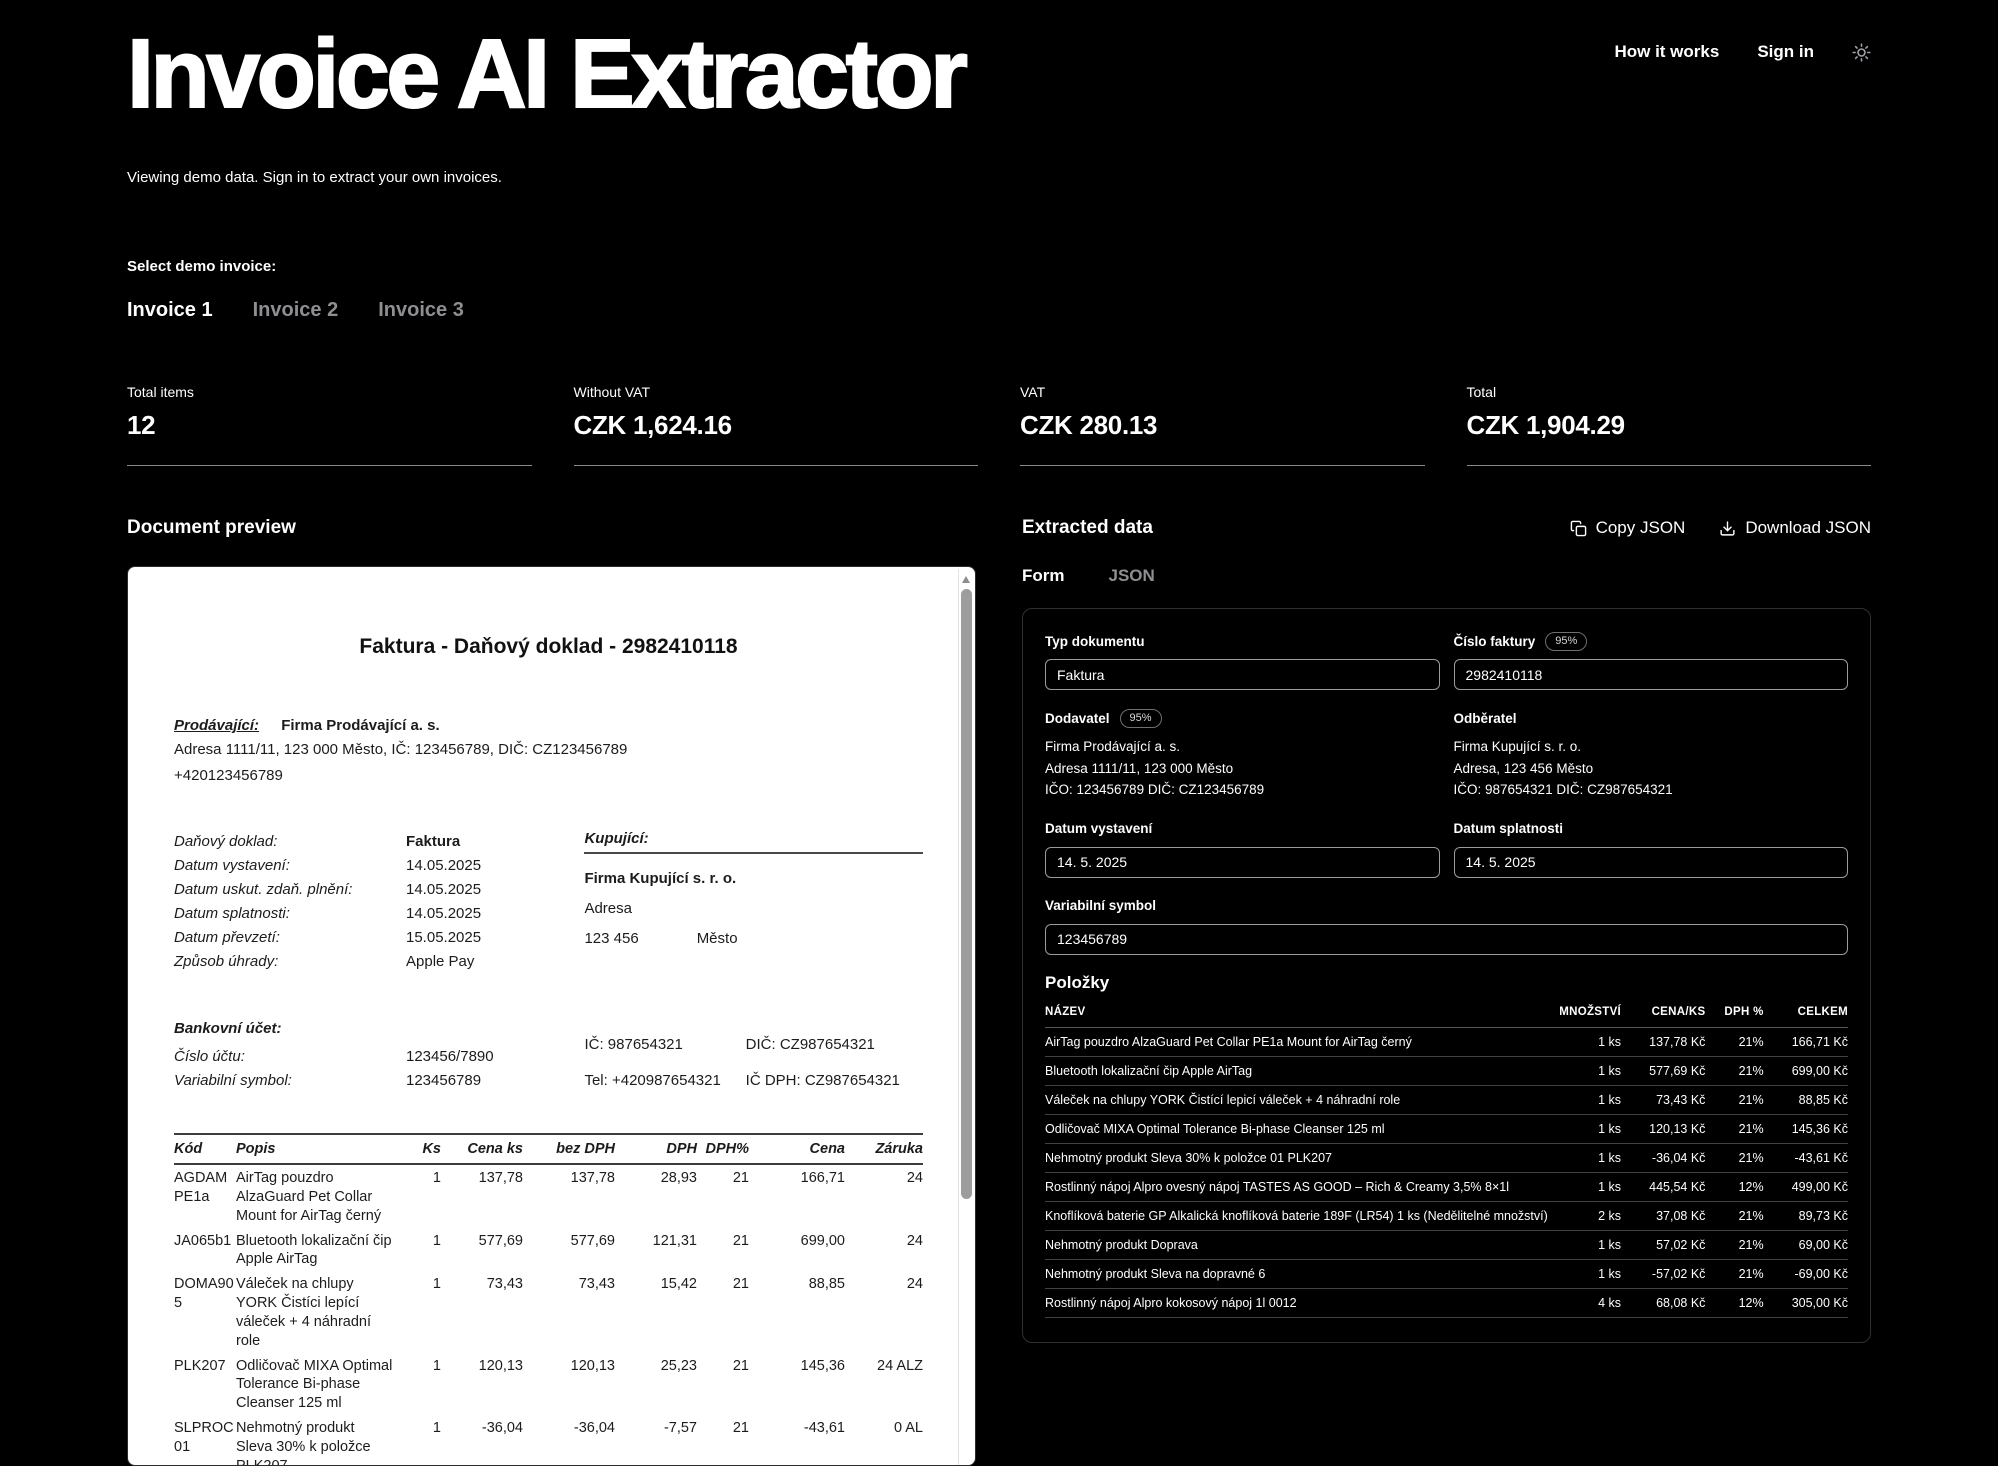 The width and height of the screenshot is (1998, 1466). Describe the element at coordinates (1584, 1216) in the screenshot. I see `item-cell-qty: 2 ks` at that location.